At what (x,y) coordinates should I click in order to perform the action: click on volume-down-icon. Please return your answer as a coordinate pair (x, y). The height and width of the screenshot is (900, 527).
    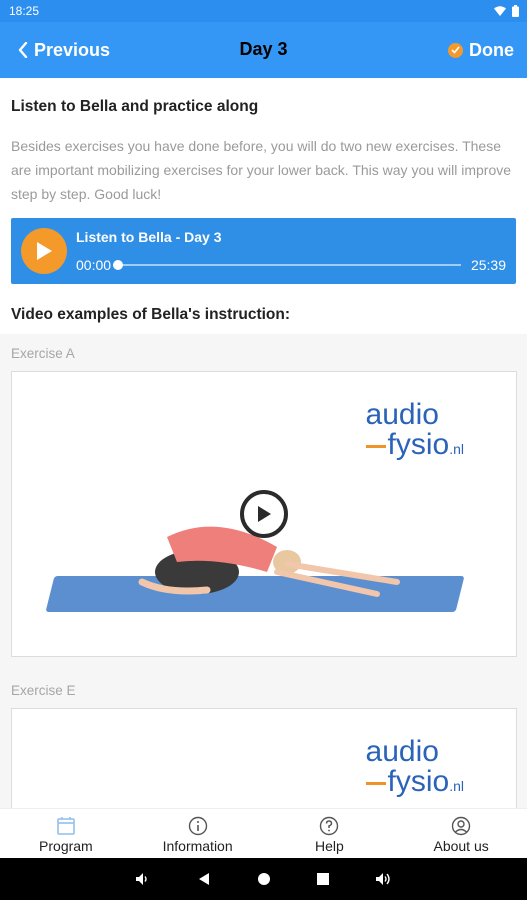
    Looking at the image, I should click on (143, 879).